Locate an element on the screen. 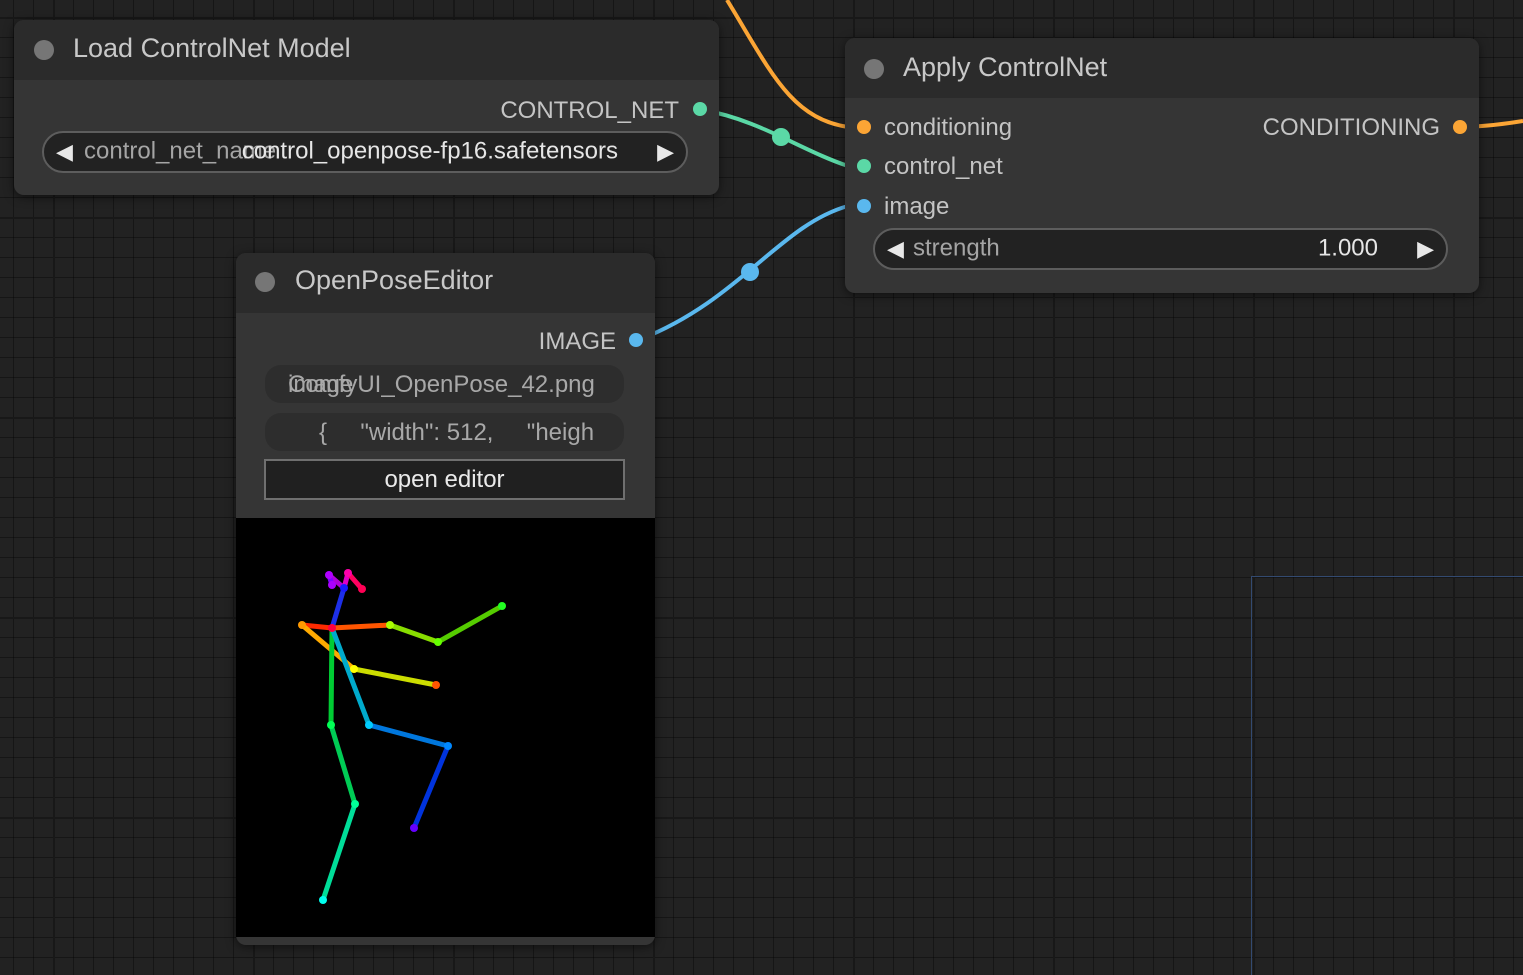 The width and height of the screenshot is (1523, 975). node-title: Load ControlNet Model is located at coordinates (212, 48).